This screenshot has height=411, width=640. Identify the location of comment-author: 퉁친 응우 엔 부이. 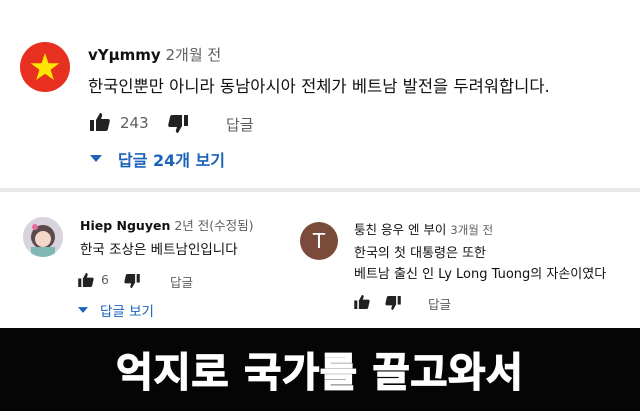
(400, 229).